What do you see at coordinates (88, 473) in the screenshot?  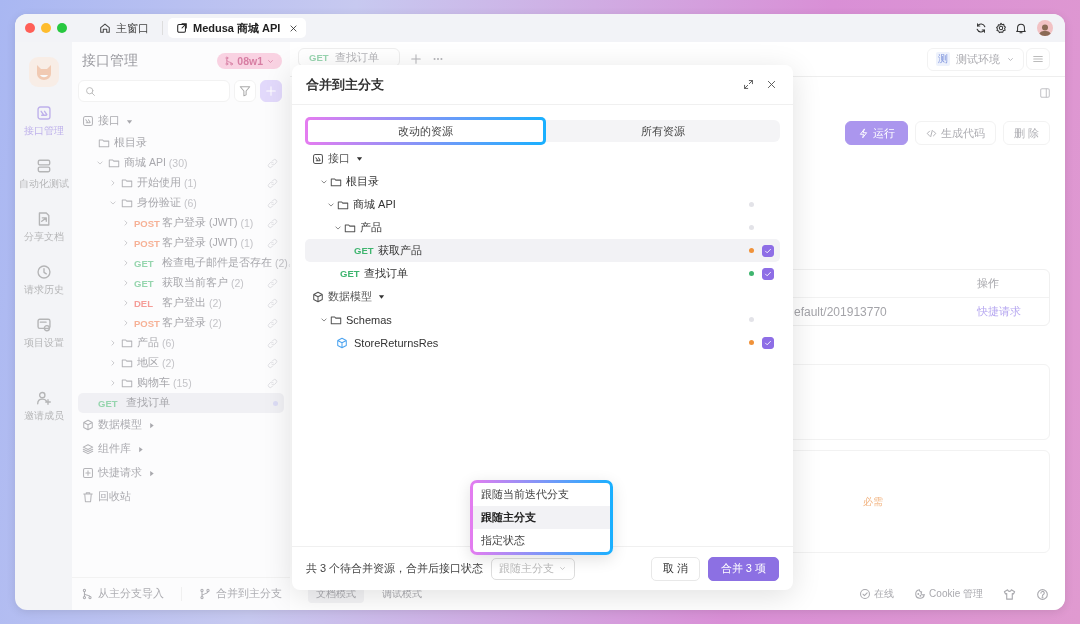 I see `plus-square-icon` at bounding box center [88, 473].